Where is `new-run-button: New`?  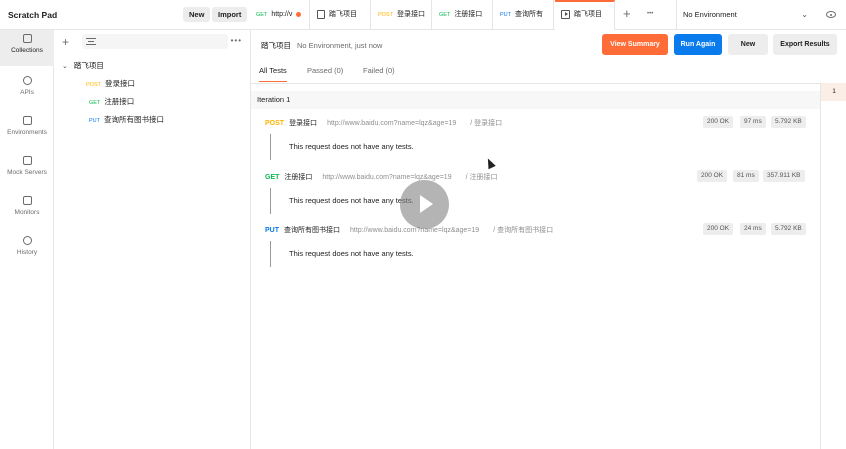
new-run-button: New is located at coordinates (748, 44).